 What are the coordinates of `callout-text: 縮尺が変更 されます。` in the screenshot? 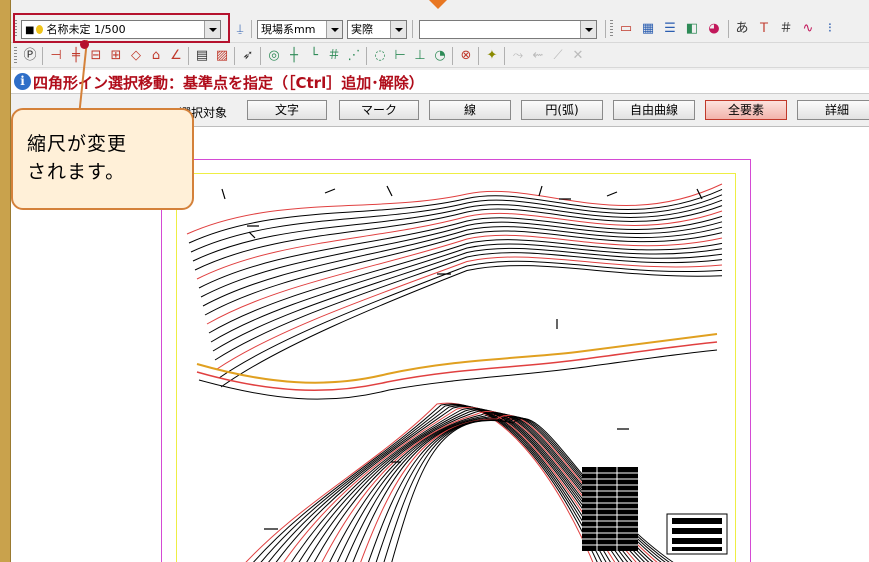 It's located at (77, 158).